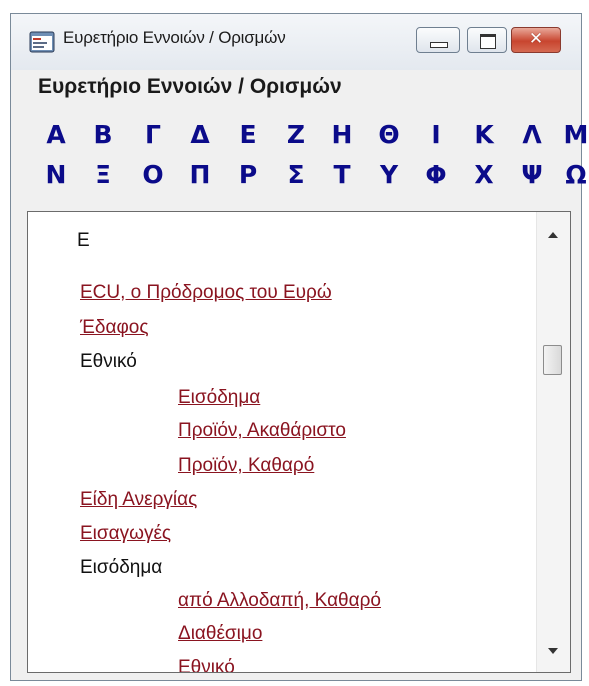 This screenshot has width=589, height=686. Describe the element at coordinates (103, 134) in the screenshot. I see `letter-link: Β` at that location.